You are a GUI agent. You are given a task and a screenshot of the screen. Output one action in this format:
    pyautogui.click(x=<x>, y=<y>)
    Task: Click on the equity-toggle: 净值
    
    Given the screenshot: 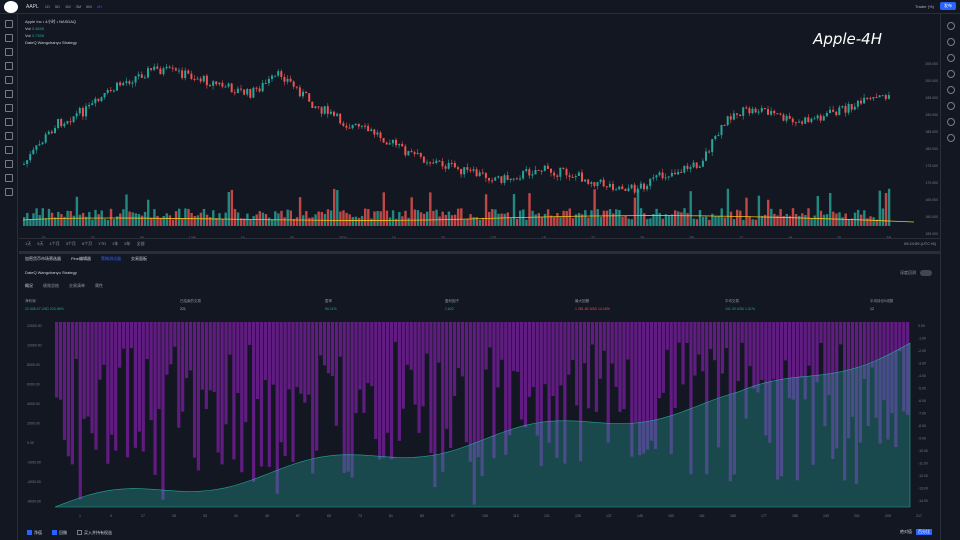 What is the action you would take?
    pyautogui.click(x=34, y=533)
    